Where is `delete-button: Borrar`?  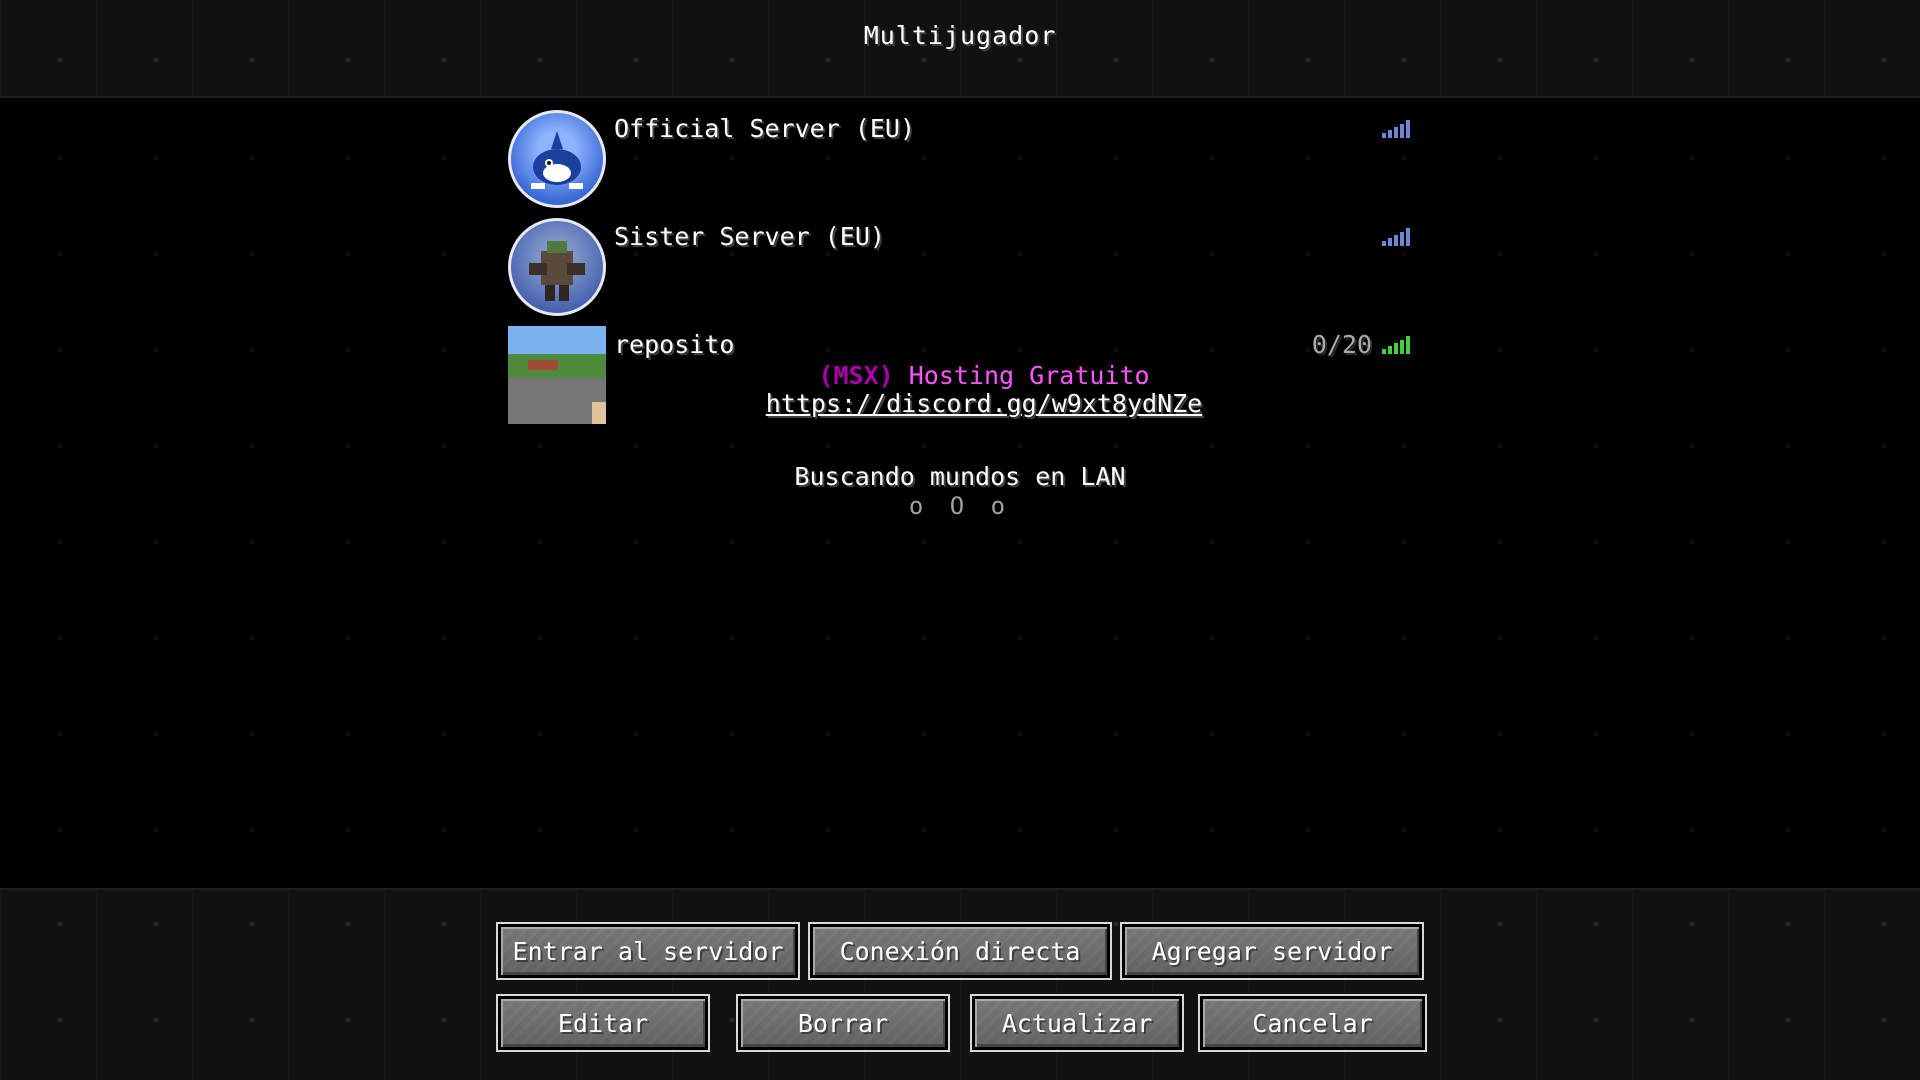 delete-button: Borrar is located at coordinates (843, 1023).